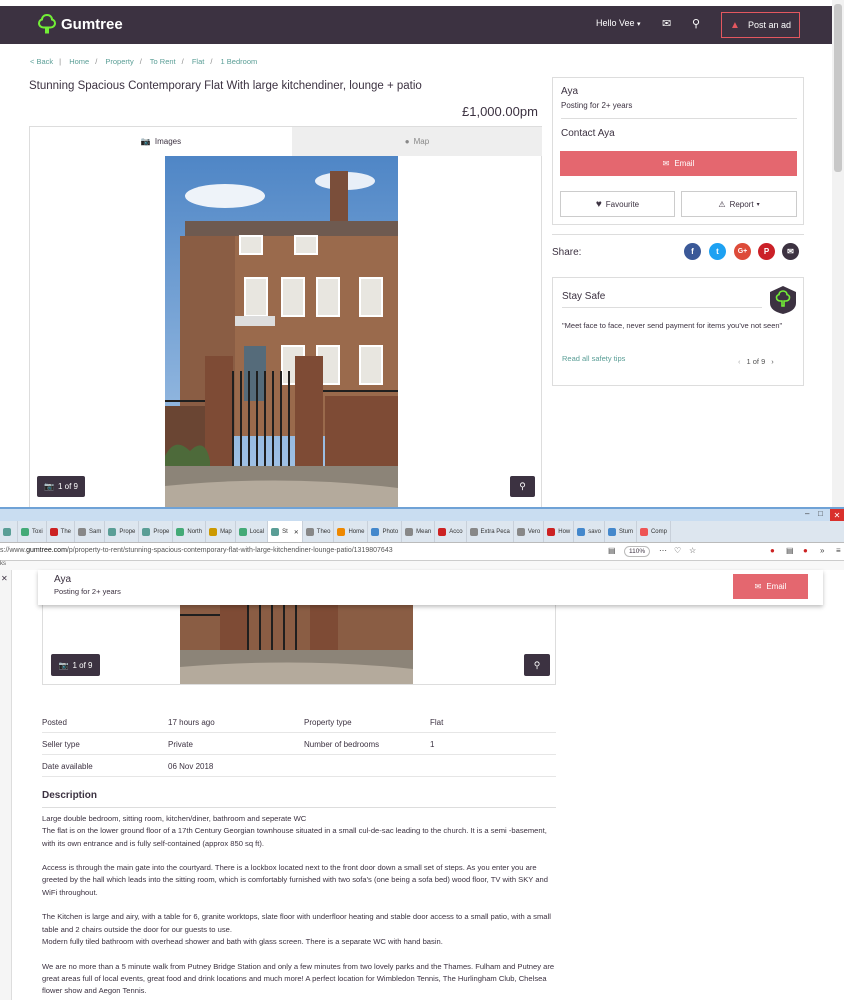 The width and height of the screenshot is (844, 1000). What do you see at coordinates (772, 361) in the screenshot?
I see `next-icon: ›` at bounding box center [772, 361].